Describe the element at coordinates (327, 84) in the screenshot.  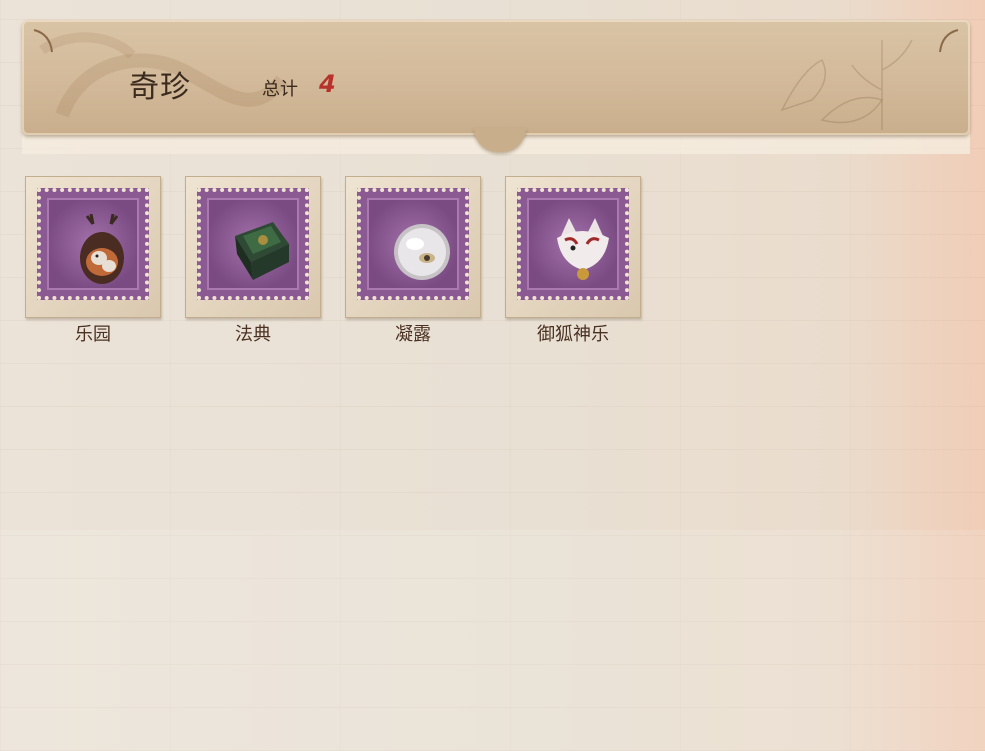
I see `total-count: 4` at that location.